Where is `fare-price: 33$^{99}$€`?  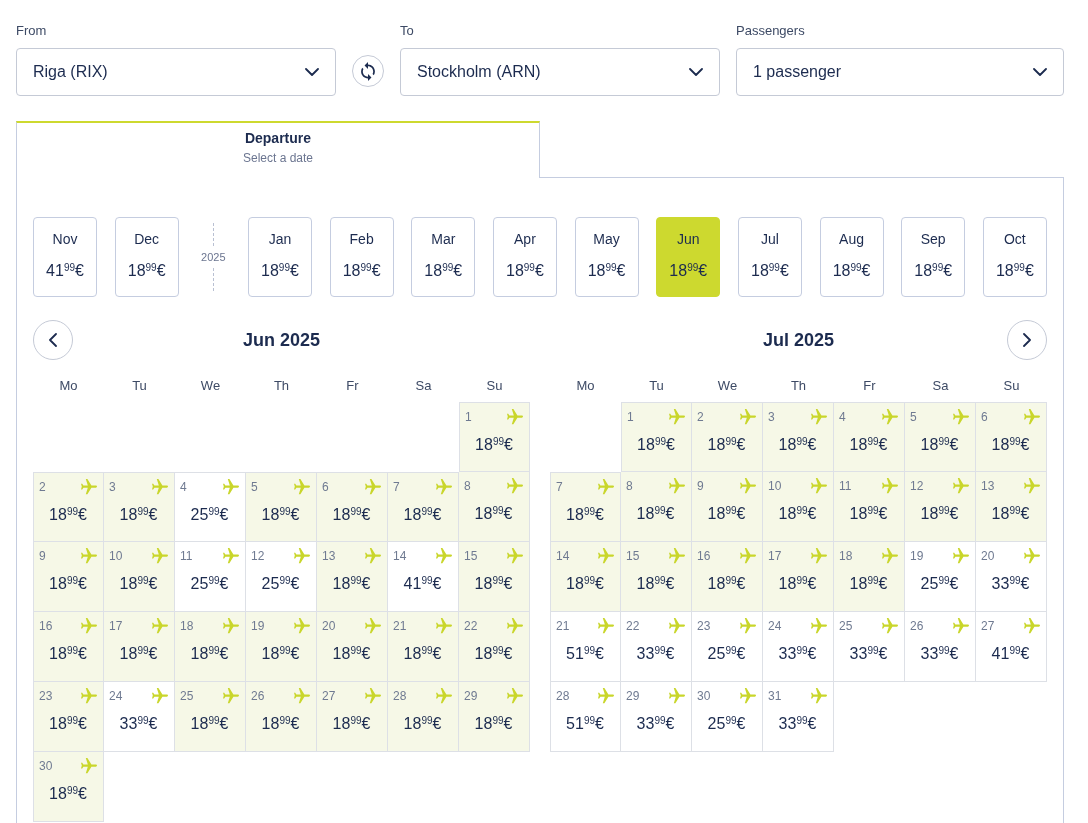
fare-price: 33$^{99}$€ is located at coordinates (655, 654).